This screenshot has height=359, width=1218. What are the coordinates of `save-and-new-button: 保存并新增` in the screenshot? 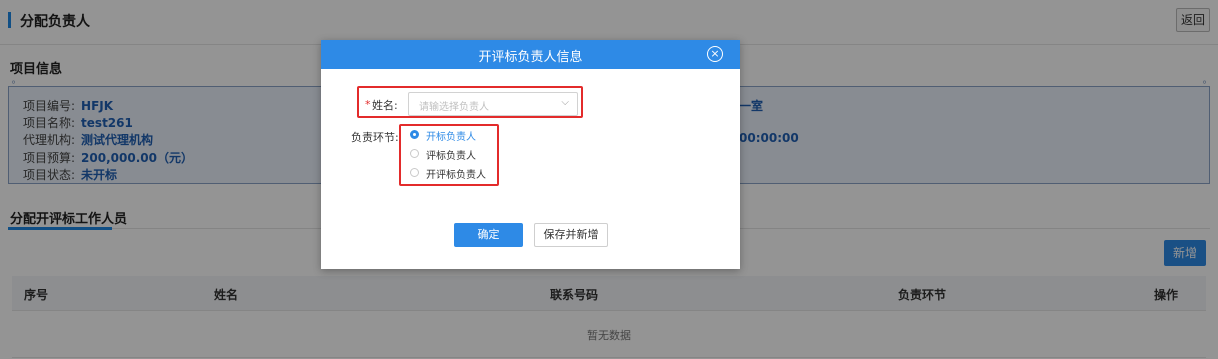 It's located at (571, 235).